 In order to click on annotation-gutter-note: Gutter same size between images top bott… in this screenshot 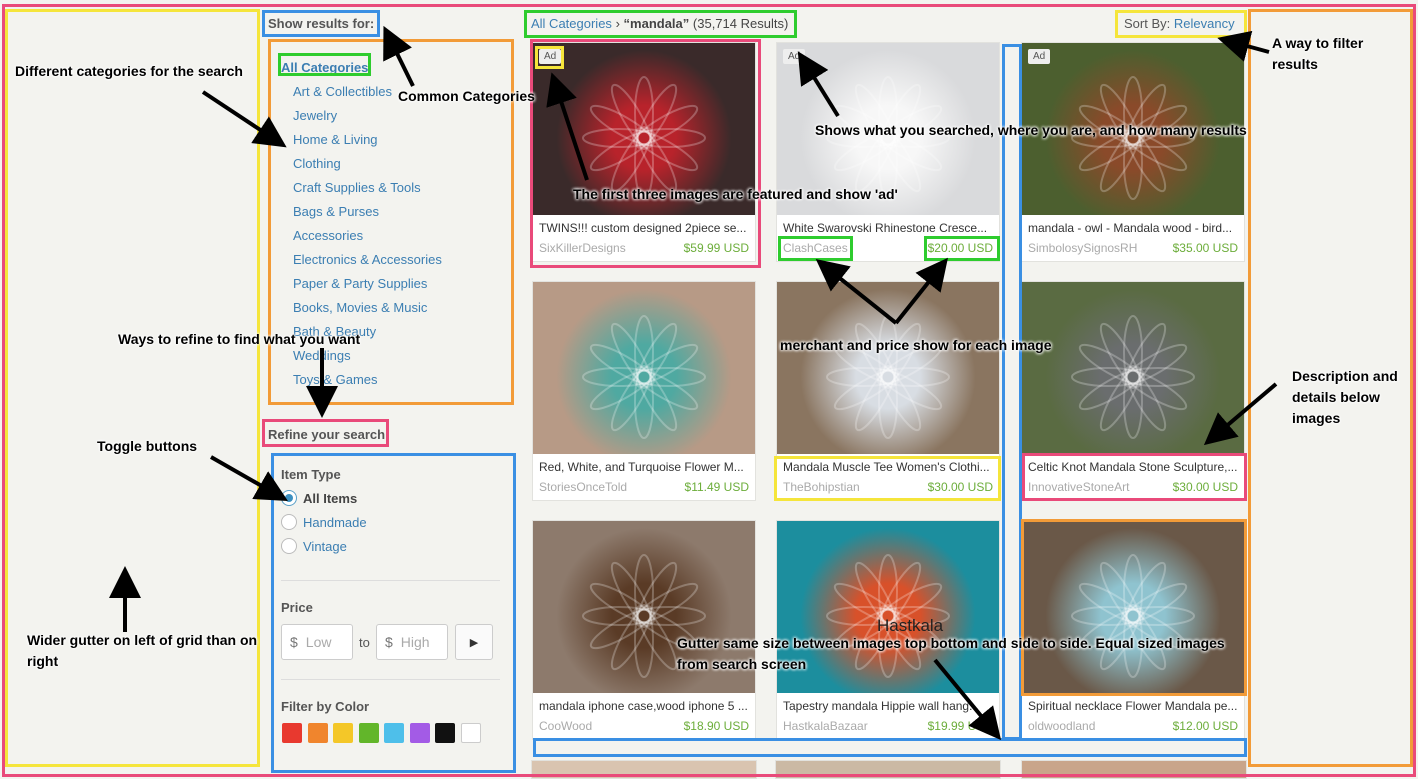, I will do `click(951, 653)`.